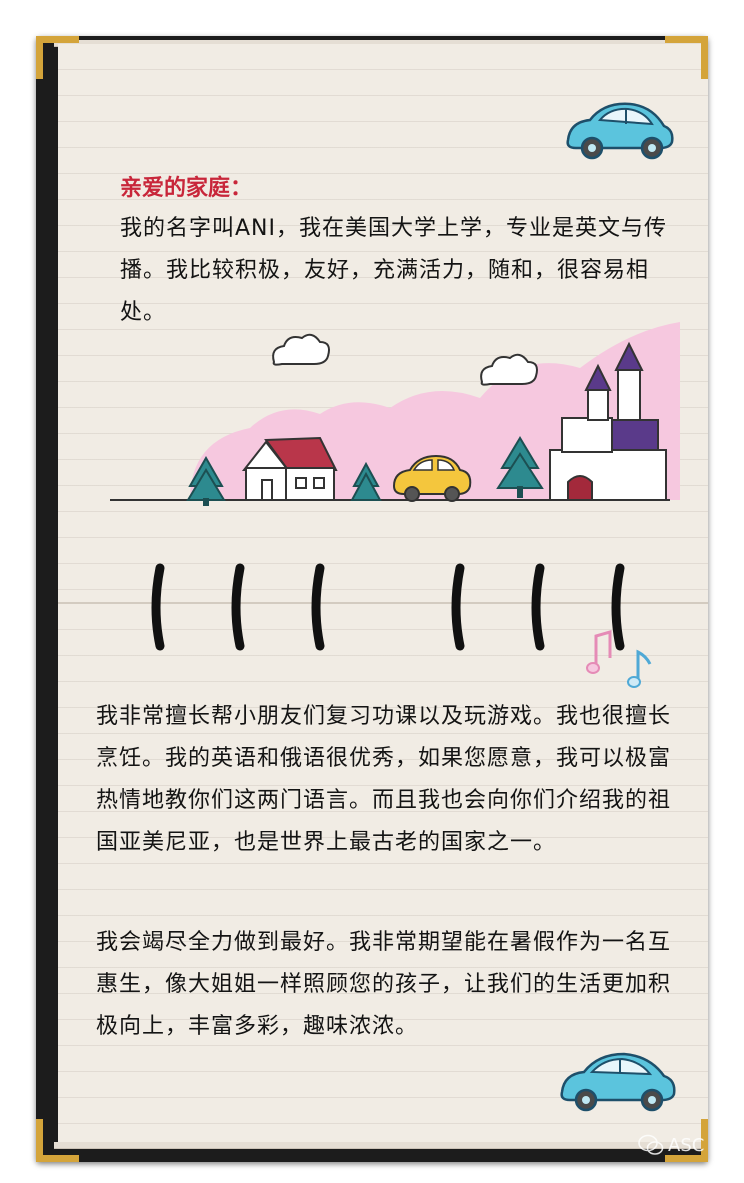 Image resolution: width=744 pixels, height=1183 pixels. I want to click on town-illustration, so click(395, 414).